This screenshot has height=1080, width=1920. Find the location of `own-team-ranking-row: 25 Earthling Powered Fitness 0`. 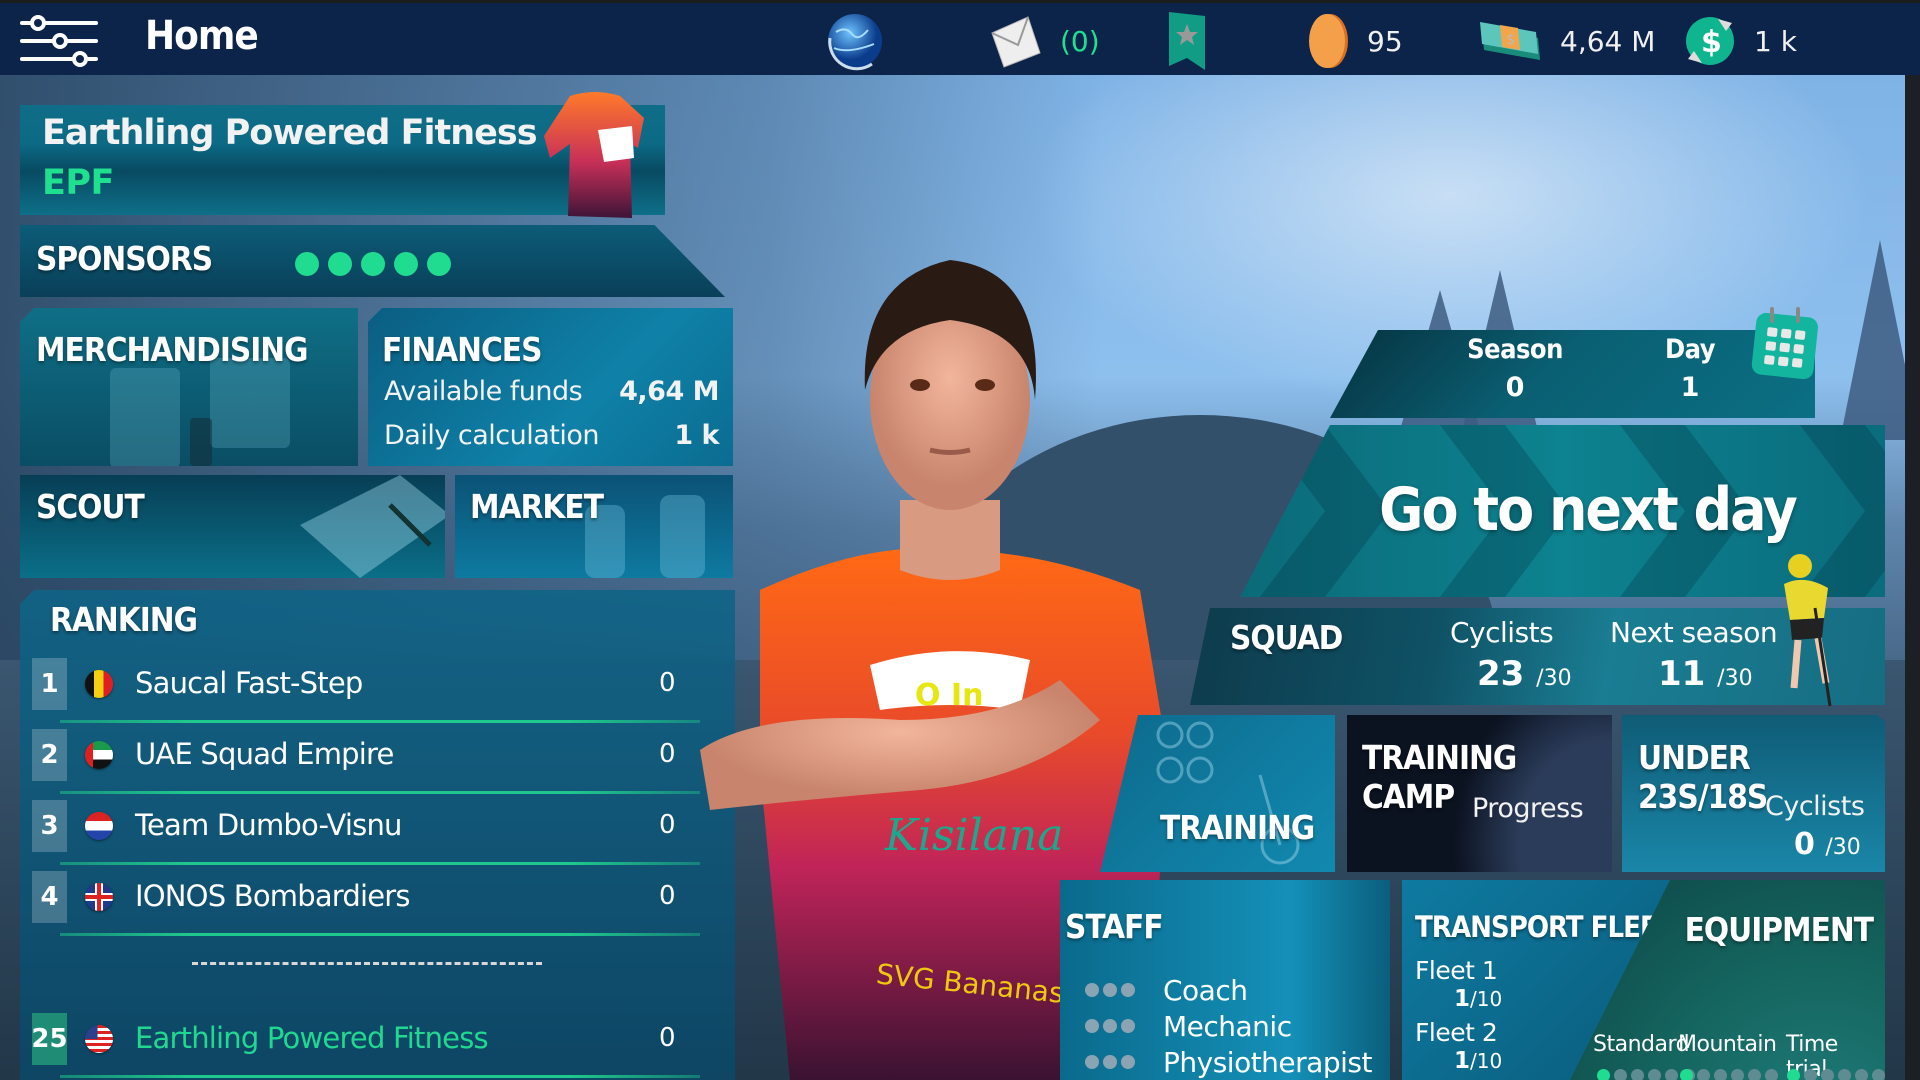

own-team-ranking-row: 25 Earthling Powered Fitness 0 is located at coordinates (376, 1040).